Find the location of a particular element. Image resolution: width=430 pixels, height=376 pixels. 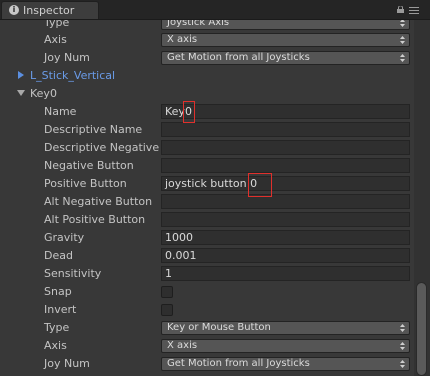

inspector-titlebar: i Inspector is located at coordinates (215, 10).